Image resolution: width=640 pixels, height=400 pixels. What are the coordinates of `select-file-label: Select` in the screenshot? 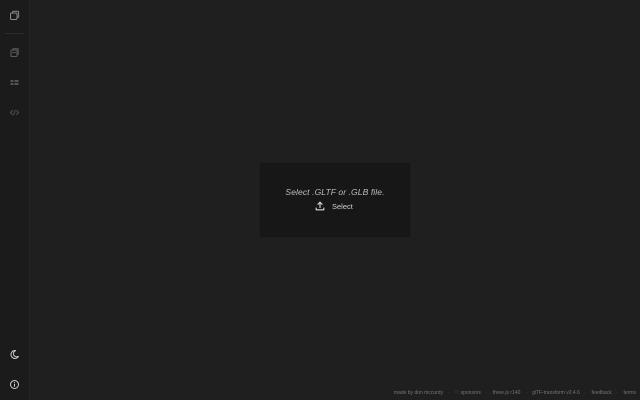 It's located at (342, 206).